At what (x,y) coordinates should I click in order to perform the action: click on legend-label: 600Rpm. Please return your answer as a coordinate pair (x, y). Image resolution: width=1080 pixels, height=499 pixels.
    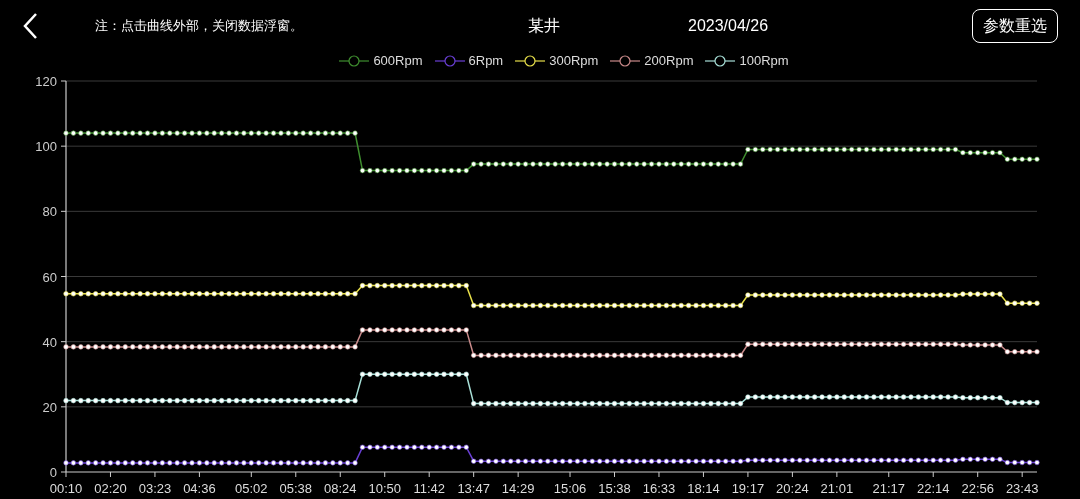
    Looking at the image, I should click on (398, 60).